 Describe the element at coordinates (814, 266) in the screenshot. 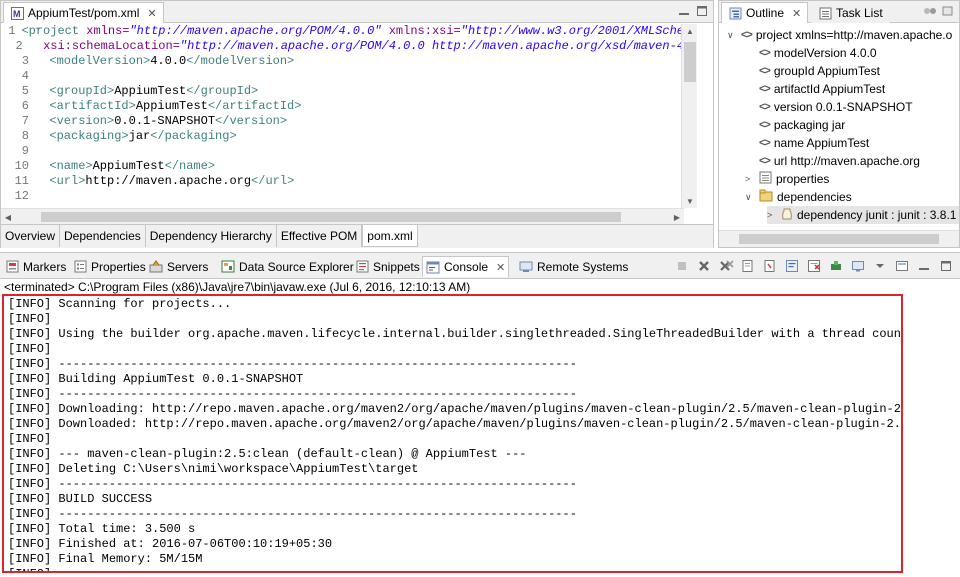

I see `show-console-when-output-icon` at that location.